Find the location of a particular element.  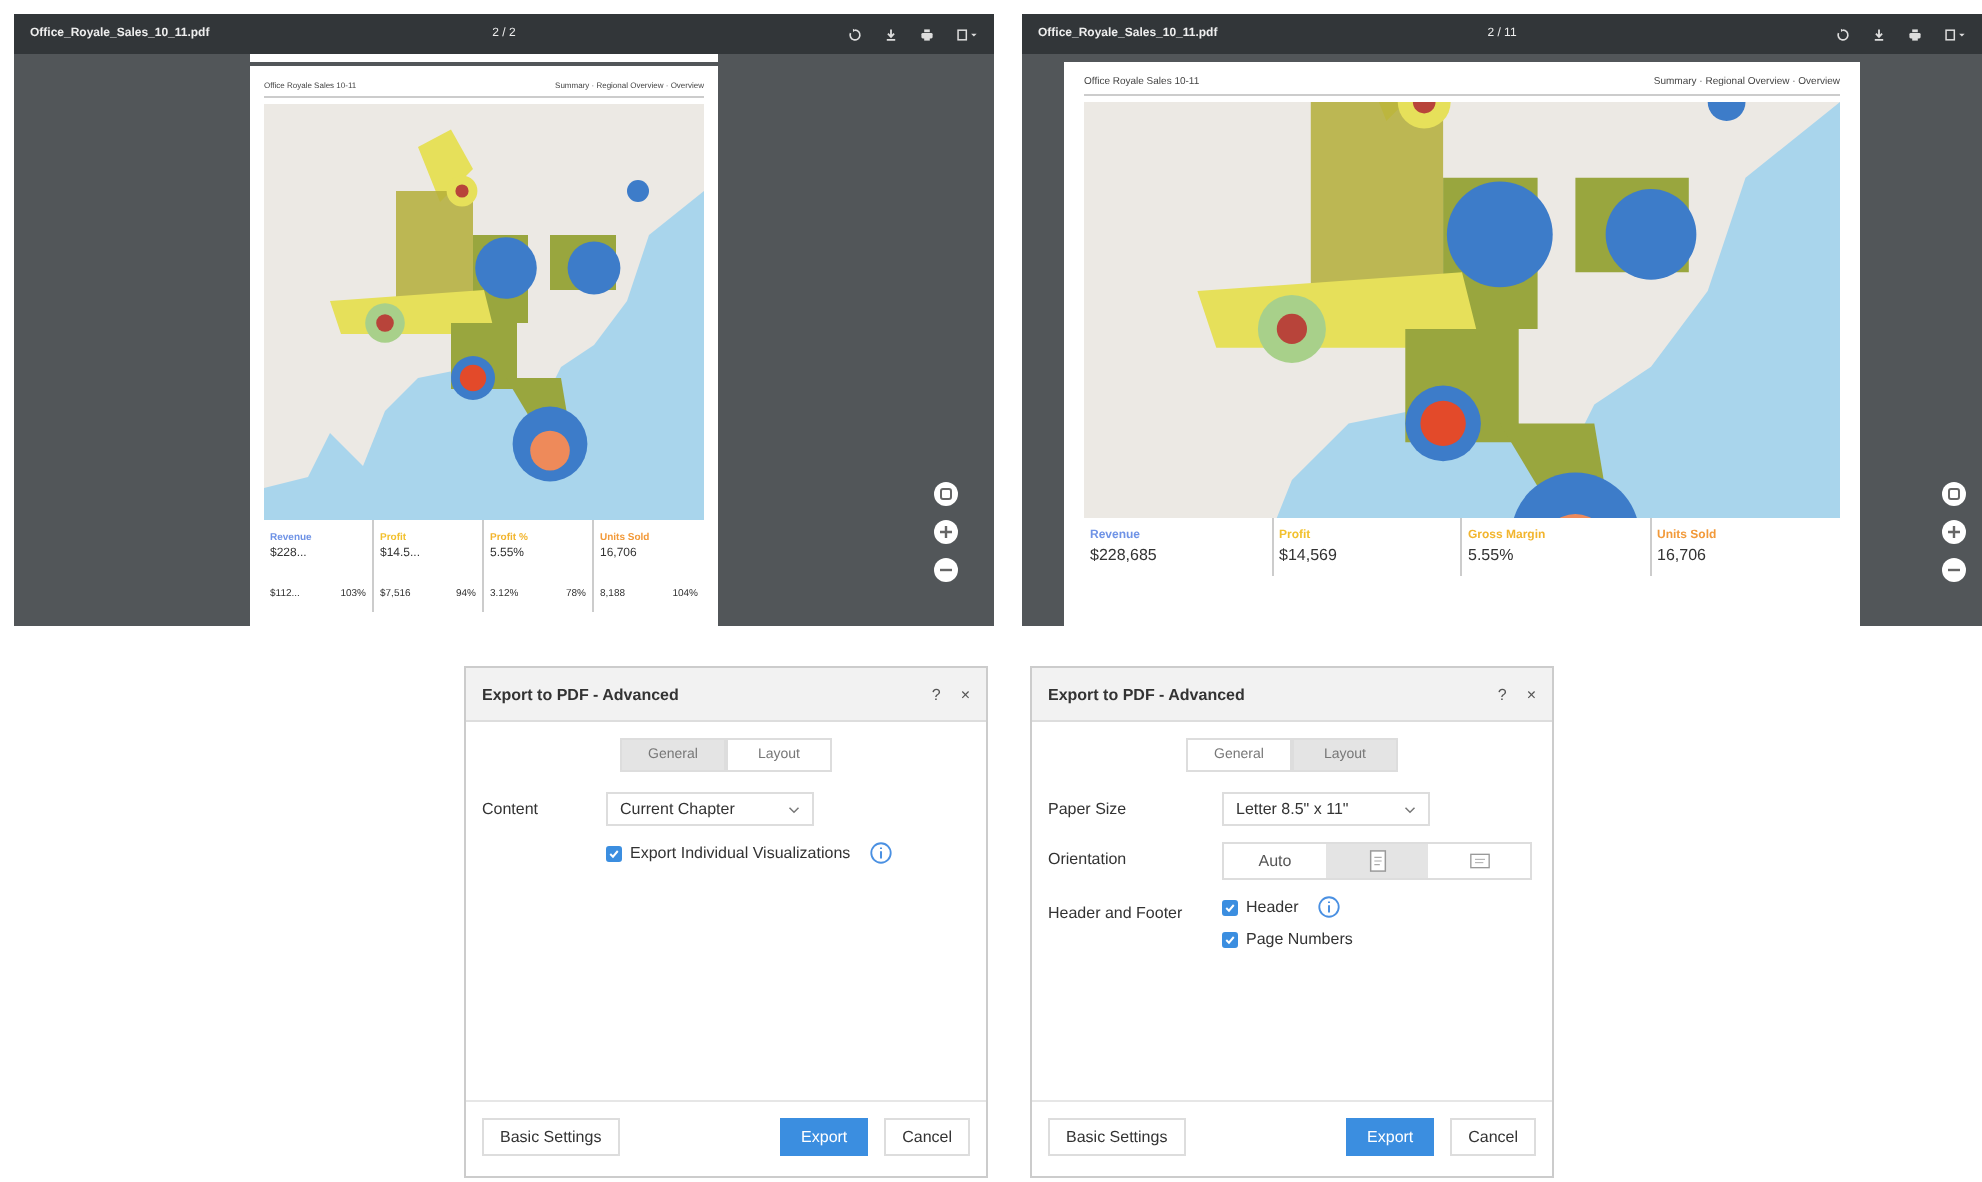

checkbox-label: Page Numbers is located at coordinates (1299, 939).